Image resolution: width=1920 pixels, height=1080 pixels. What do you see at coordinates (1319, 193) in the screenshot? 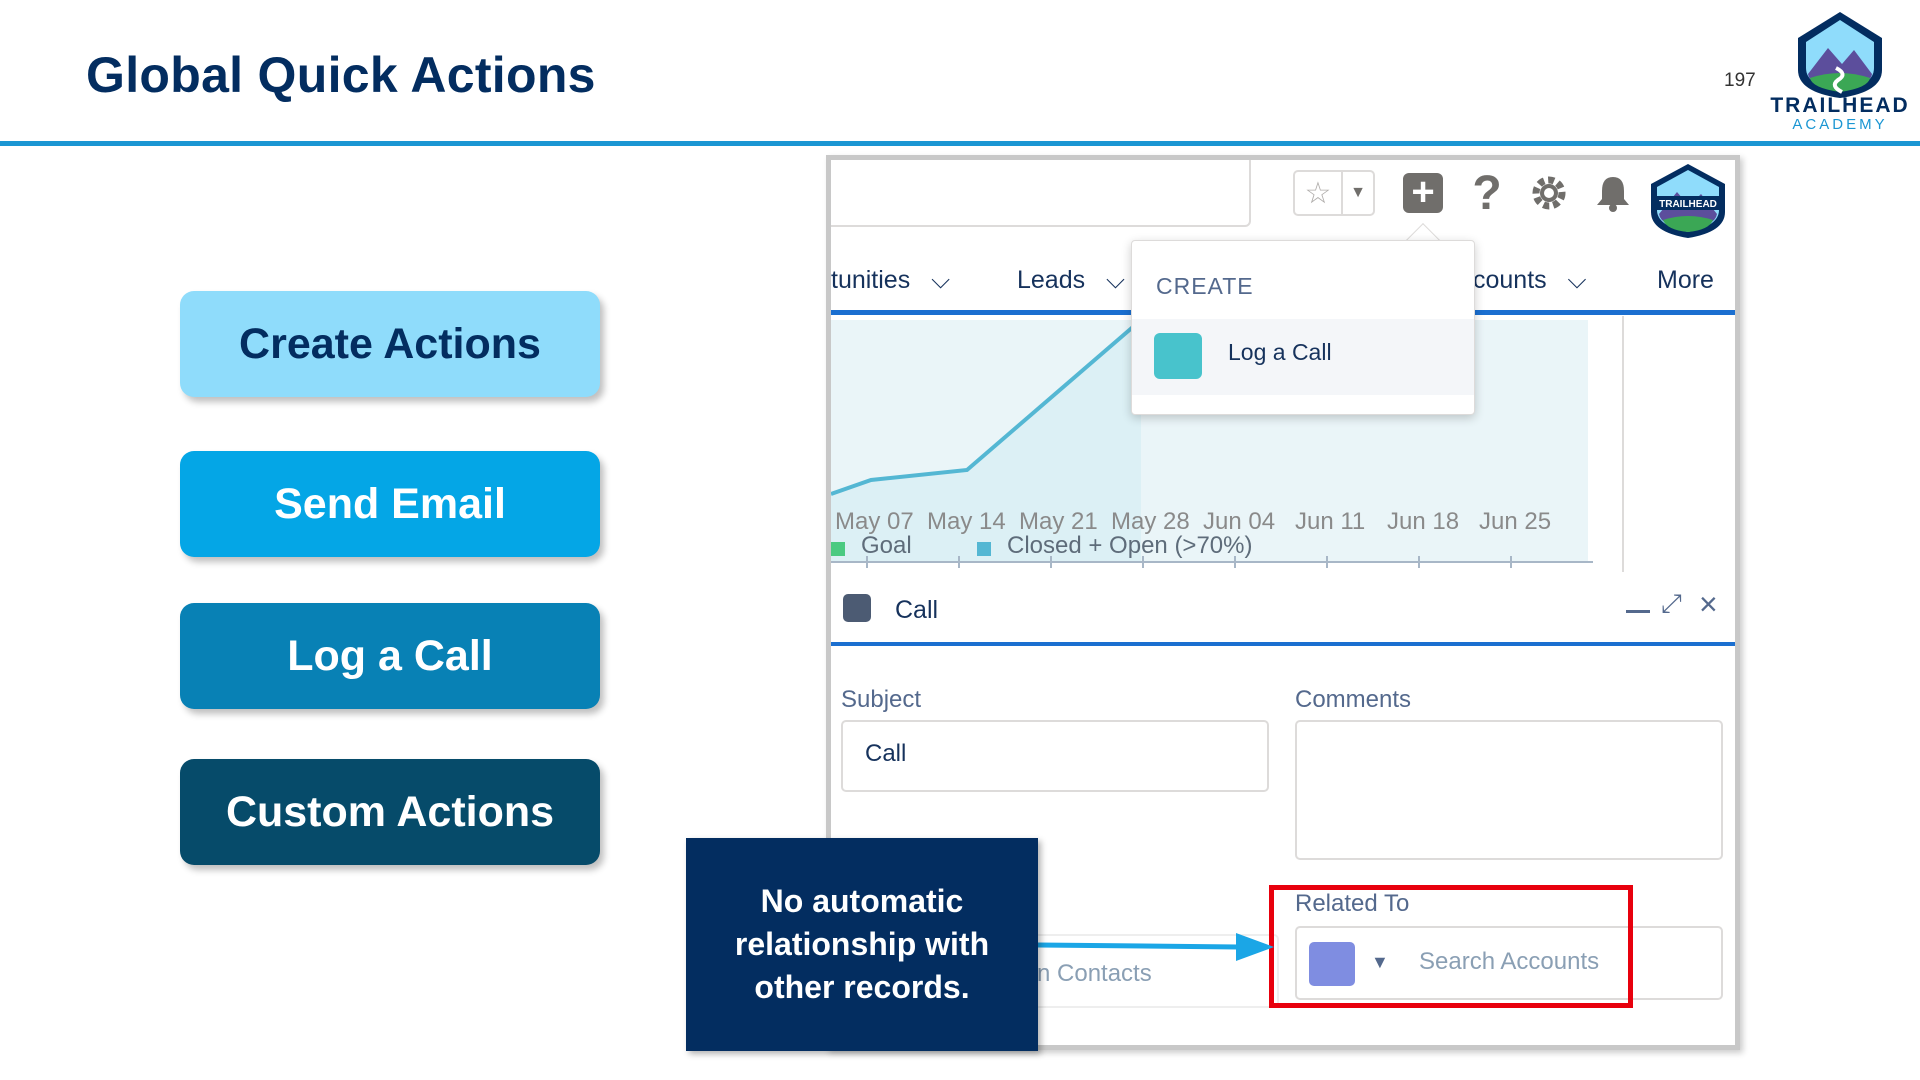
I see `star-icon: ☆` at bounding box center [1319, 193].